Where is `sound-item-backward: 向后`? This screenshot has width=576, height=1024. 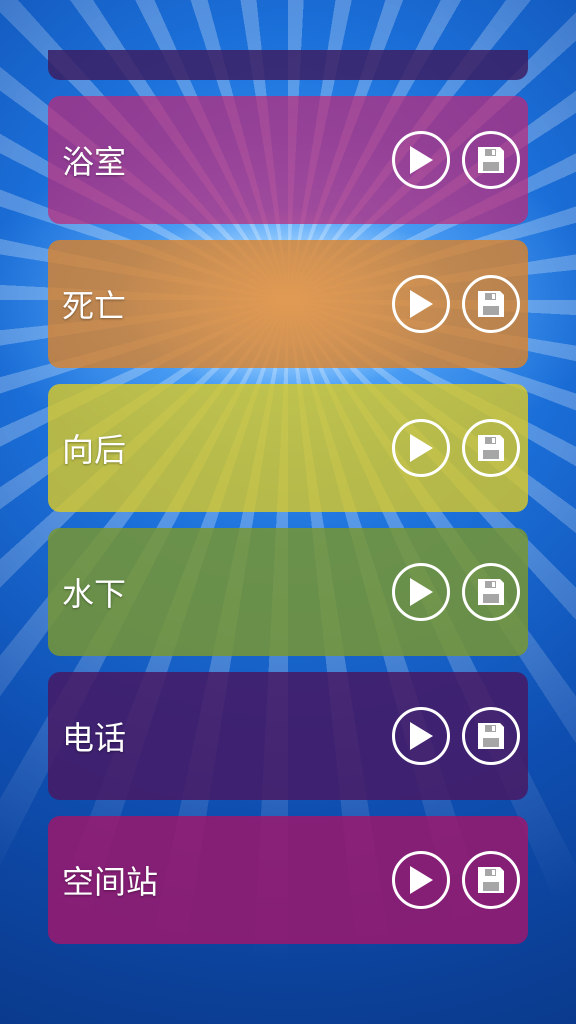 sound-item-backward: 向后 is located at coordinates (288, 448).